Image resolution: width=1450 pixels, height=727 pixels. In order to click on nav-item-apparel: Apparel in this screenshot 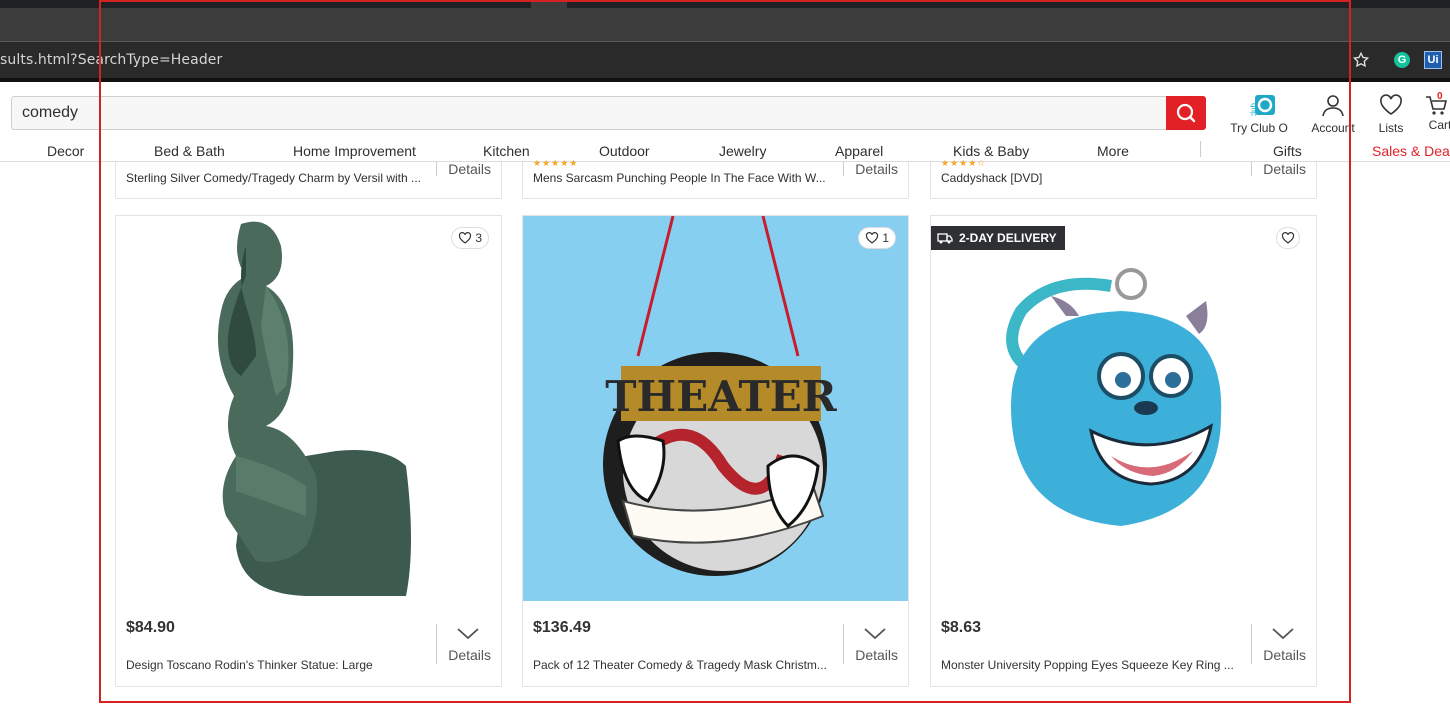, I will do `click(859, 151)`.